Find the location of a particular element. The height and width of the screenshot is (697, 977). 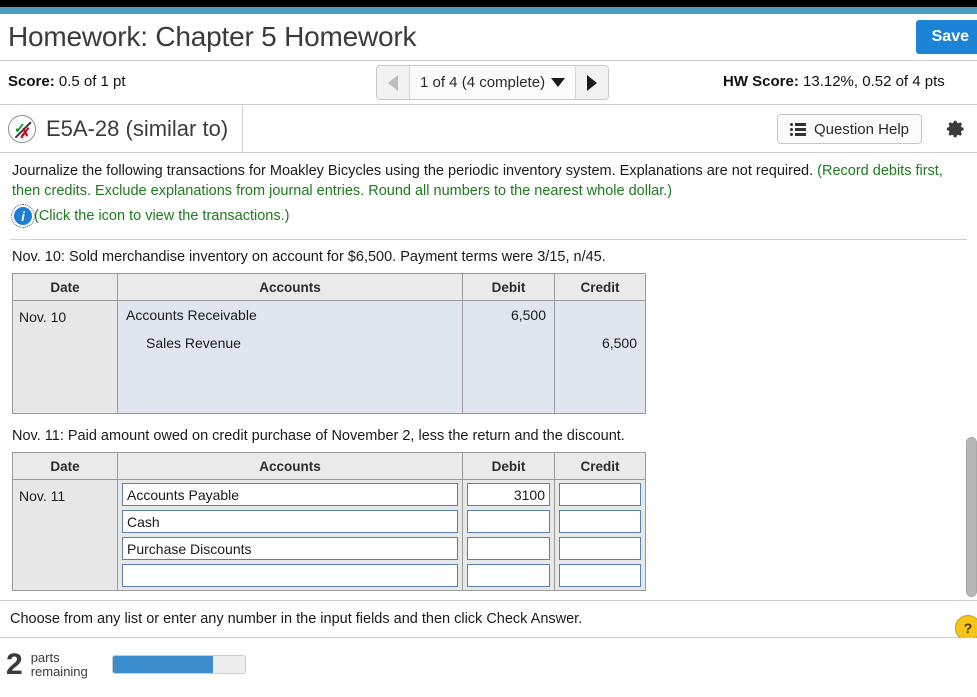

debit-column: 6,500 is located at coordinates (508, 357).